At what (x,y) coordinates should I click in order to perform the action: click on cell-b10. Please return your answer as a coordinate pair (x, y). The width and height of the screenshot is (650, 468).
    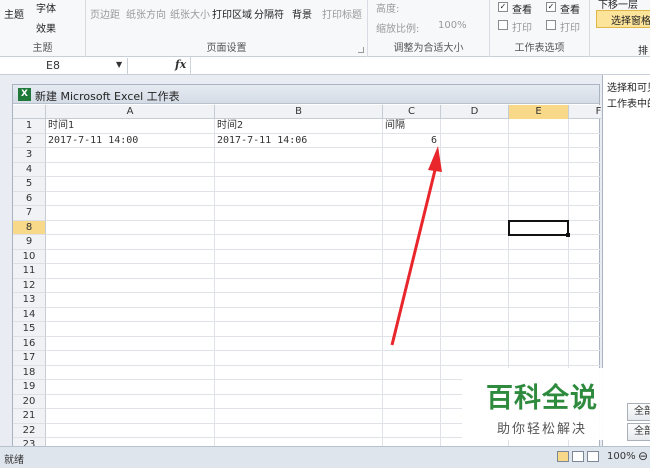
    Looking at the image, I should click on (299, 256).